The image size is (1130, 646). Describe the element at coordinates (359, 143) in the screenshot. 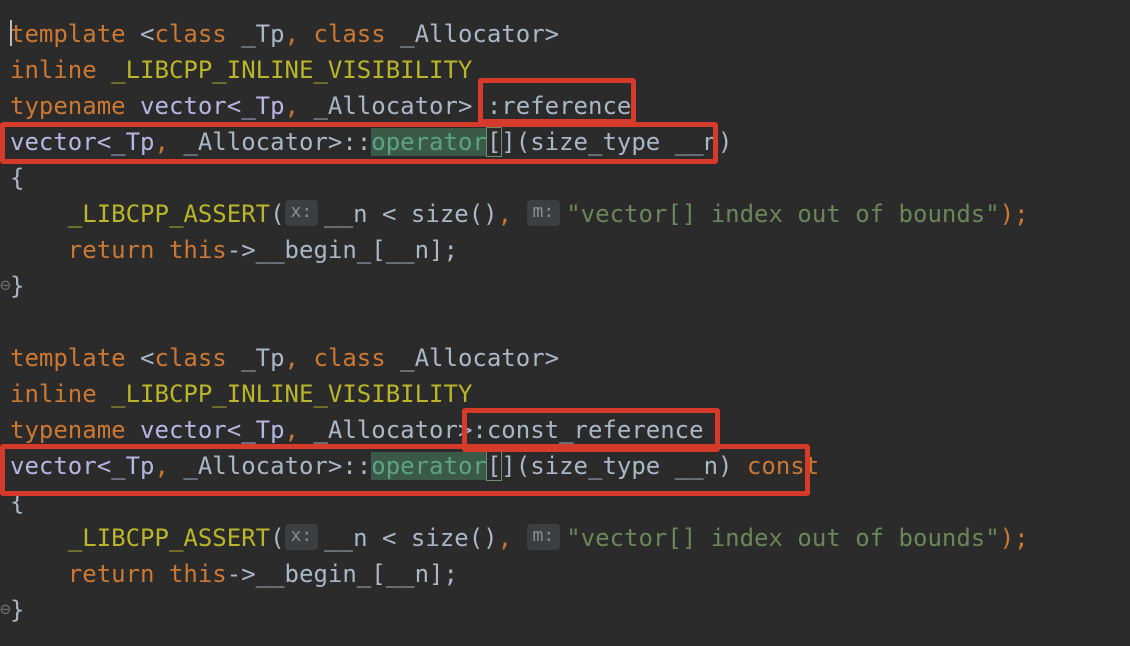

I see `annotation-box-operator` at that location.